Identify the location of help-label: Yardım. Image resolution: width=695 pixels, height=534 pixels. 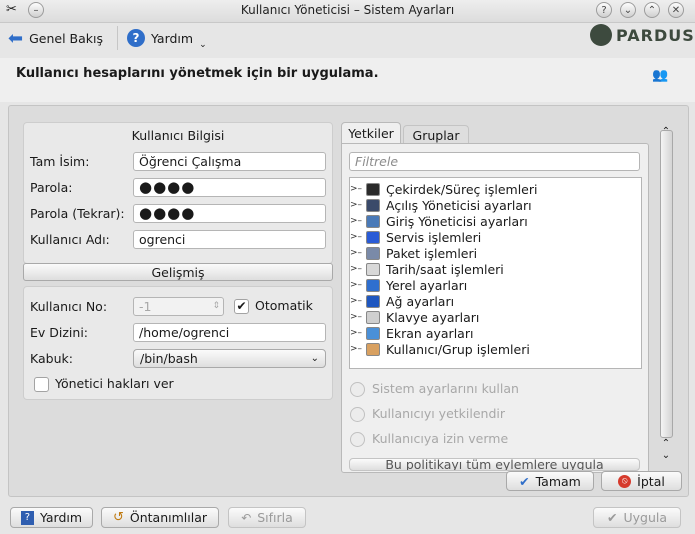
(172, 38).